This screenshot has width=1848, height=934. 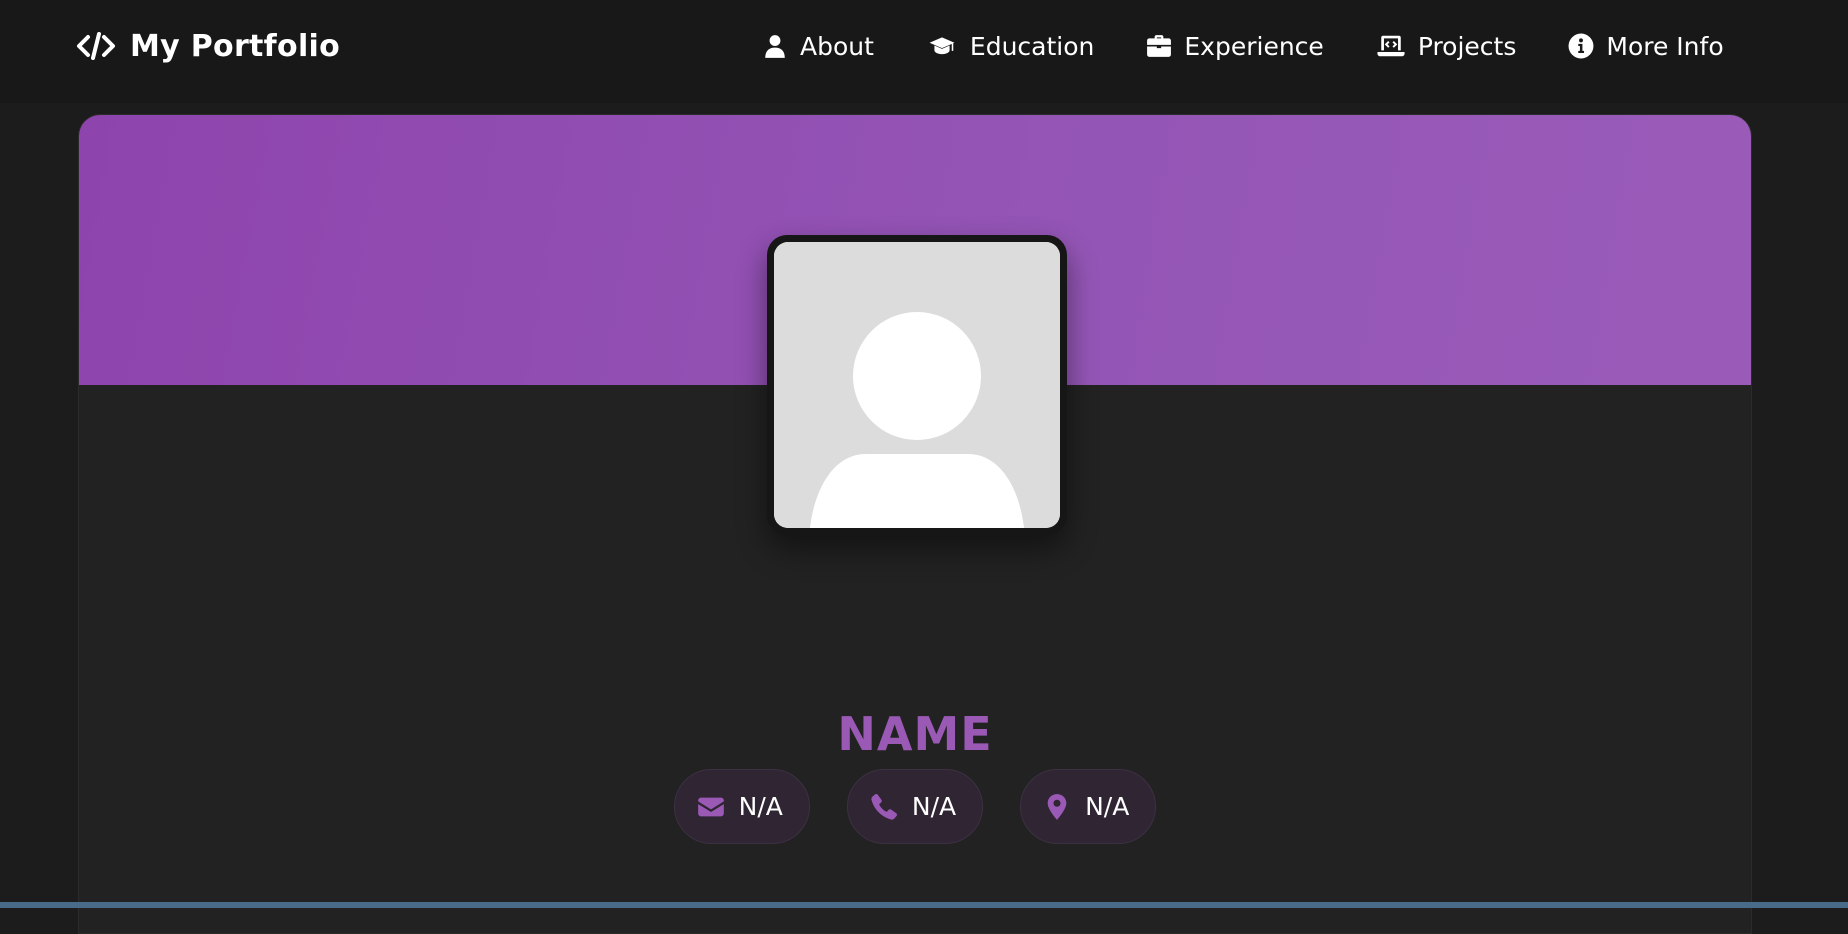 I want to click on contact-location-value: N/A, so click(x=1107, y=806).